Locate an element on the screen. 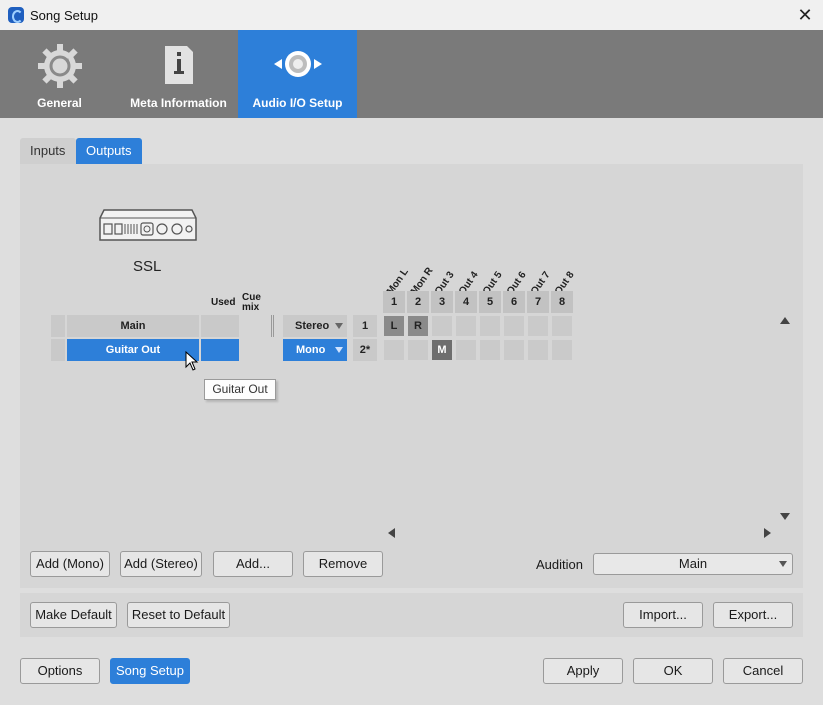 Image resolution: width=823 pixels, height=705 pixels. cancel-button: Cancel is located at coordinates (763, 671).